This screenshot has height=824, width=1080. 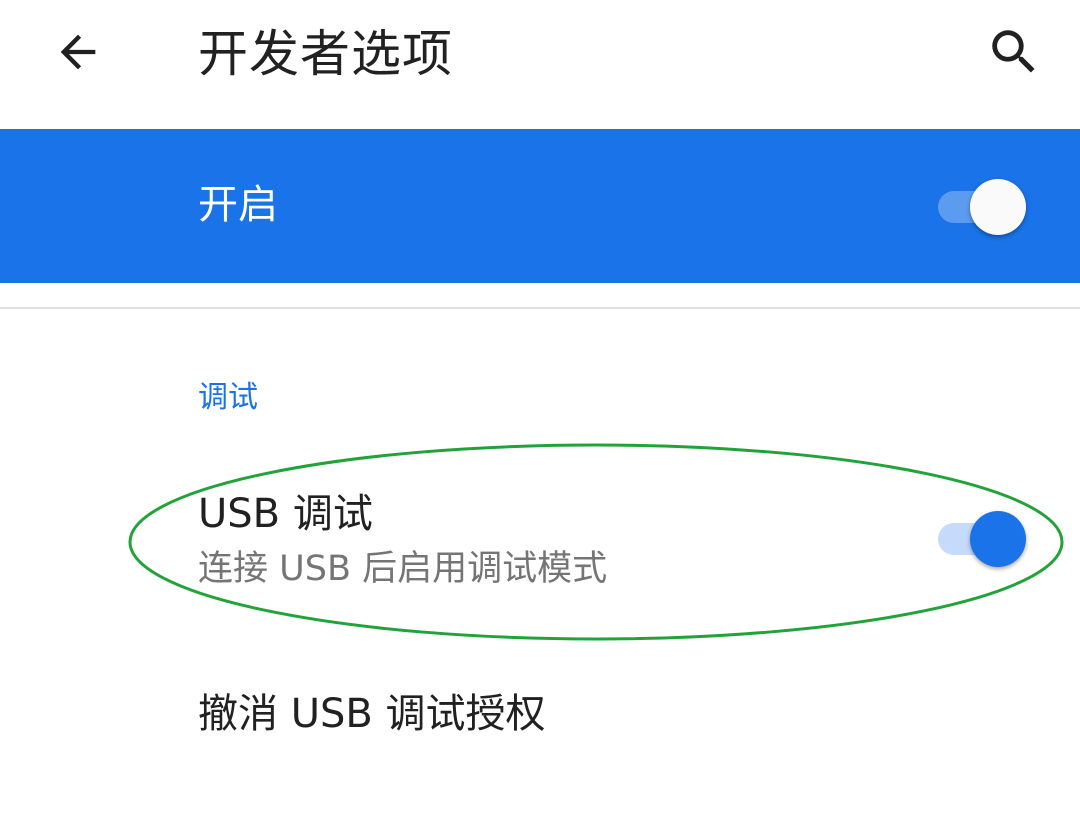 I want to click on back-button, so click(x=78, y=52).